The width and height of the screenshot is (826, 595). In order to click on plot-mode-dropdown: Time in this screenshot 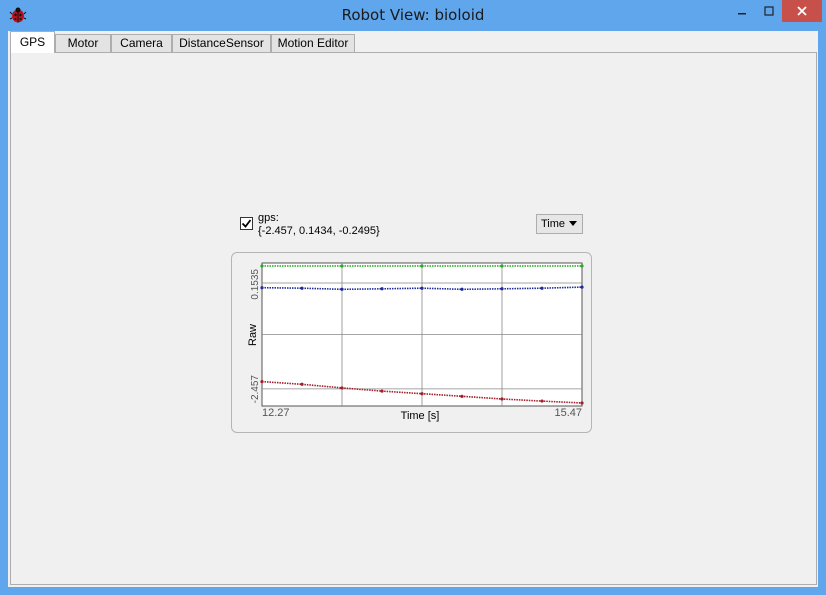, I will do `click(559, 224)`.